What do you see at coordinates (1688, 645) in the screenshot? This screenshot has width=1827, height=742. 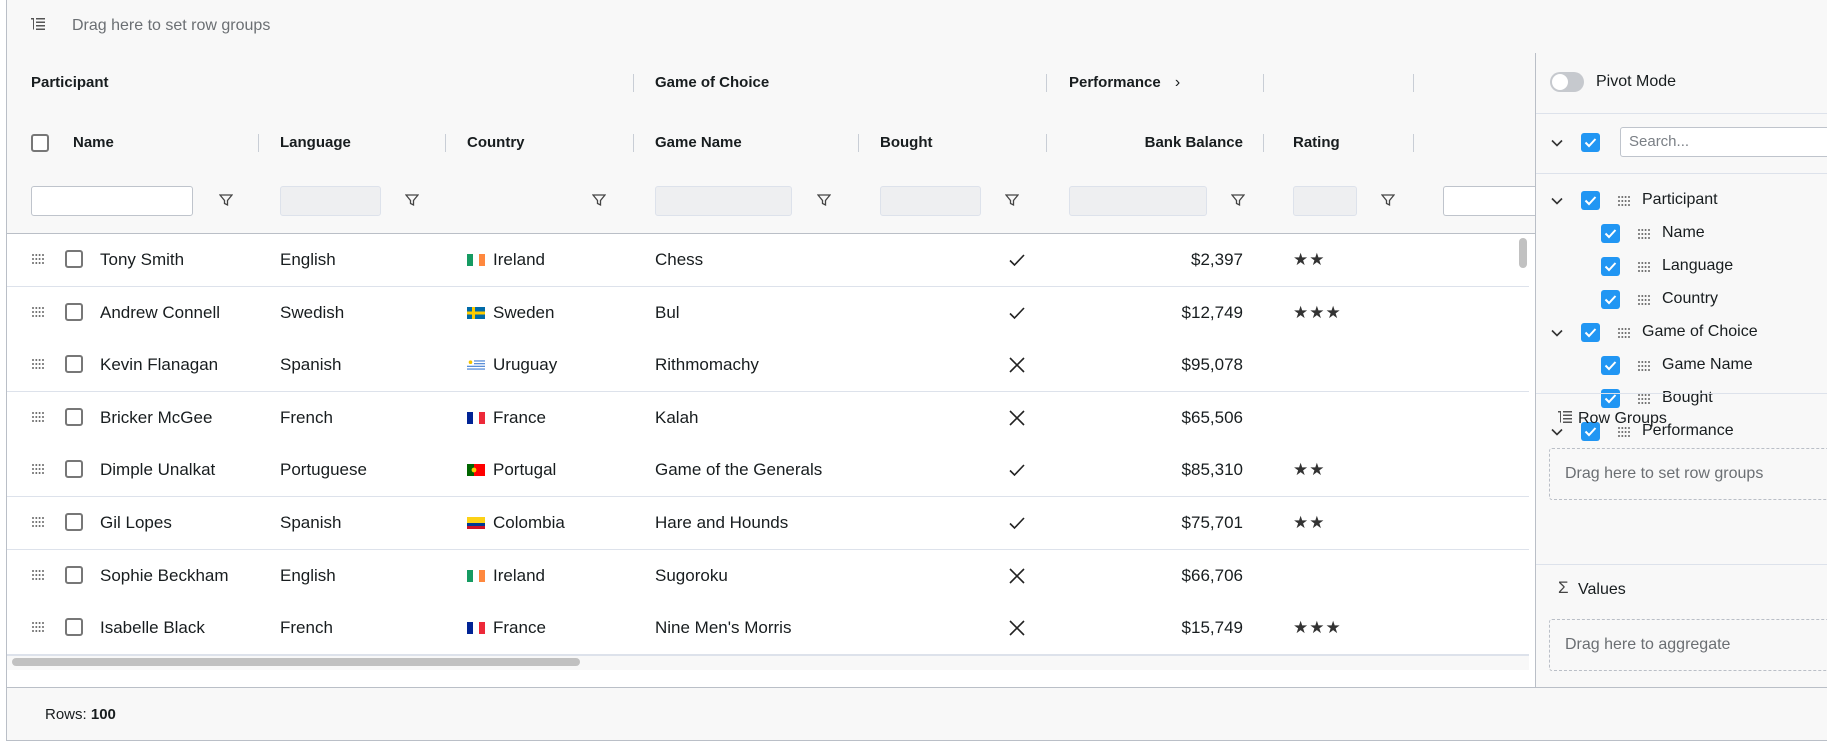 I see `values-dropzone: Drag here to aggregate` at bounding box center [1688, 645].